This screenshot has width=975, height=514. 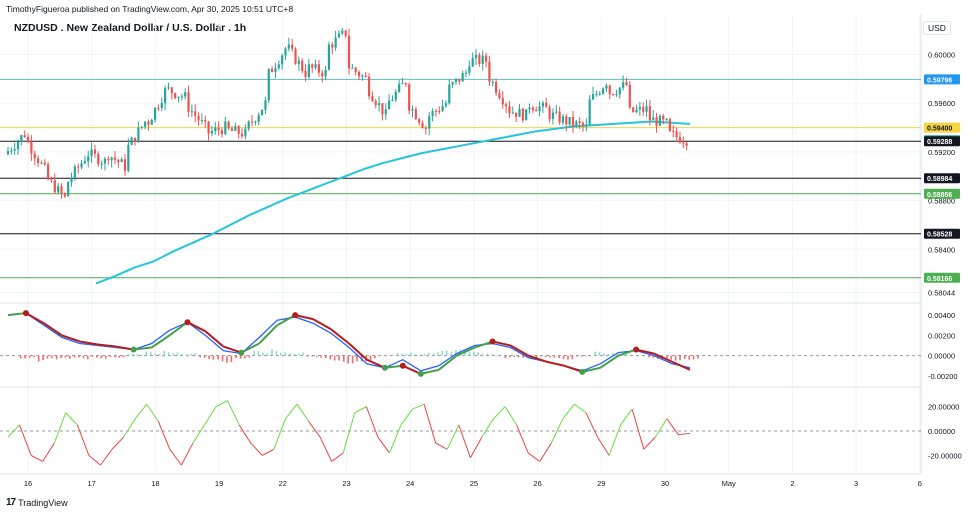 What do you see at coordinates (219, 483) in the screenshot?
I see `time-tick-label: 19` at bounding box center [219, 483].